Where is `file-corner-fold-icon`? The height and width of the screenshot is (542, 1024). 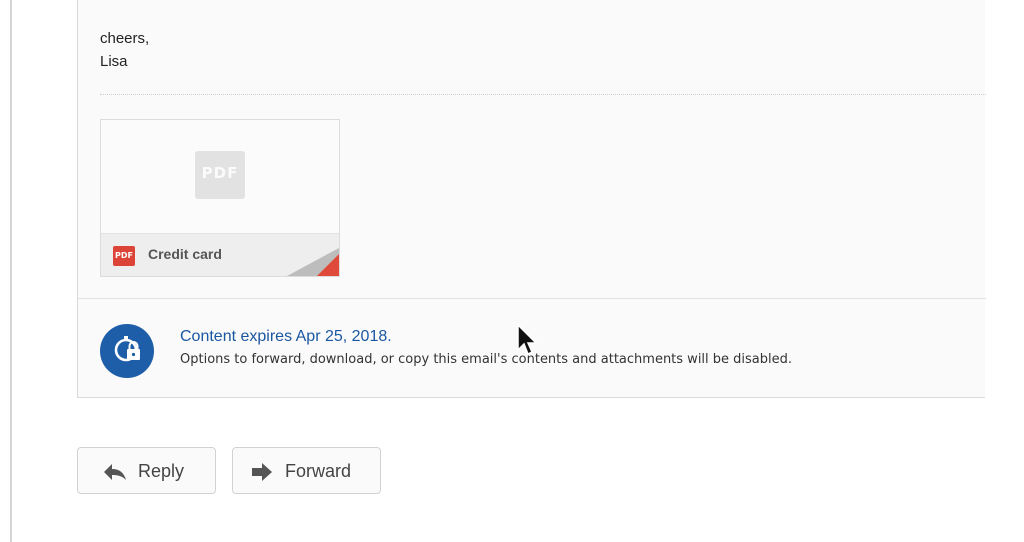
file-corner-fold-icon is located at coordinates (313, 262).